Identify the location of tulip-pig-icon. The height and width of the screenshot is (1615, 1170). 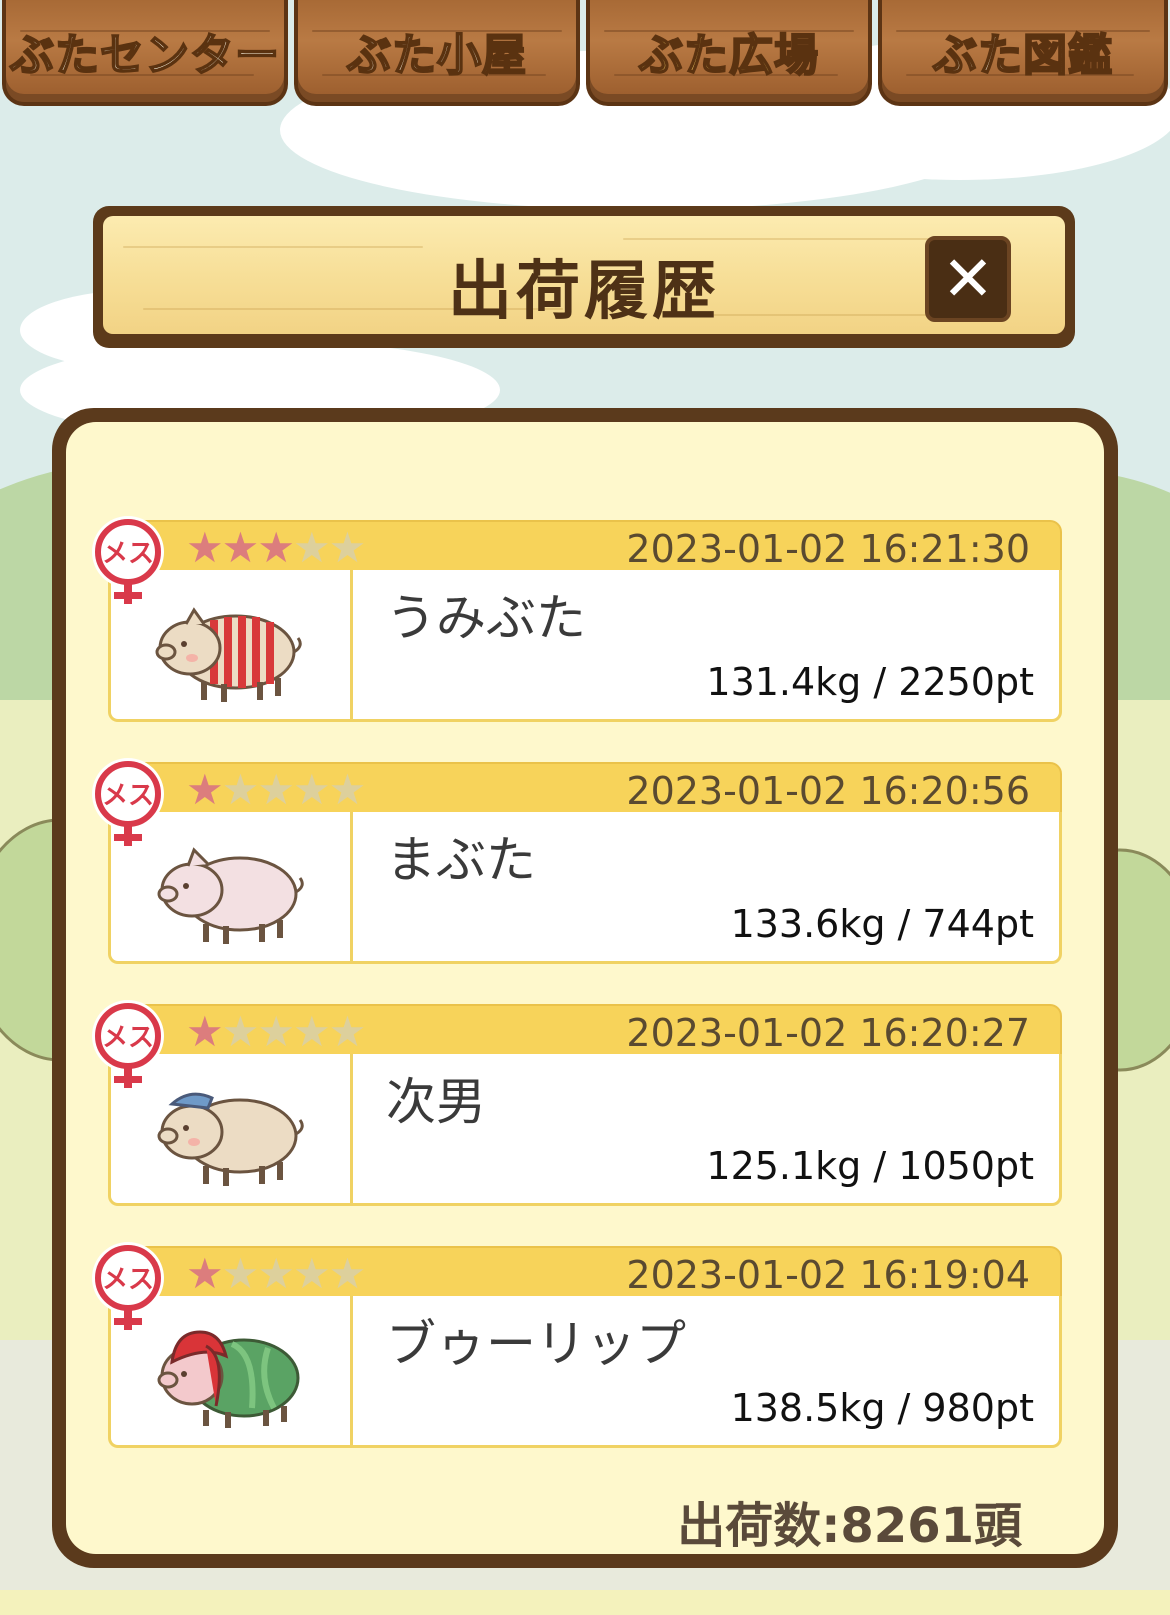
(228, 1379).